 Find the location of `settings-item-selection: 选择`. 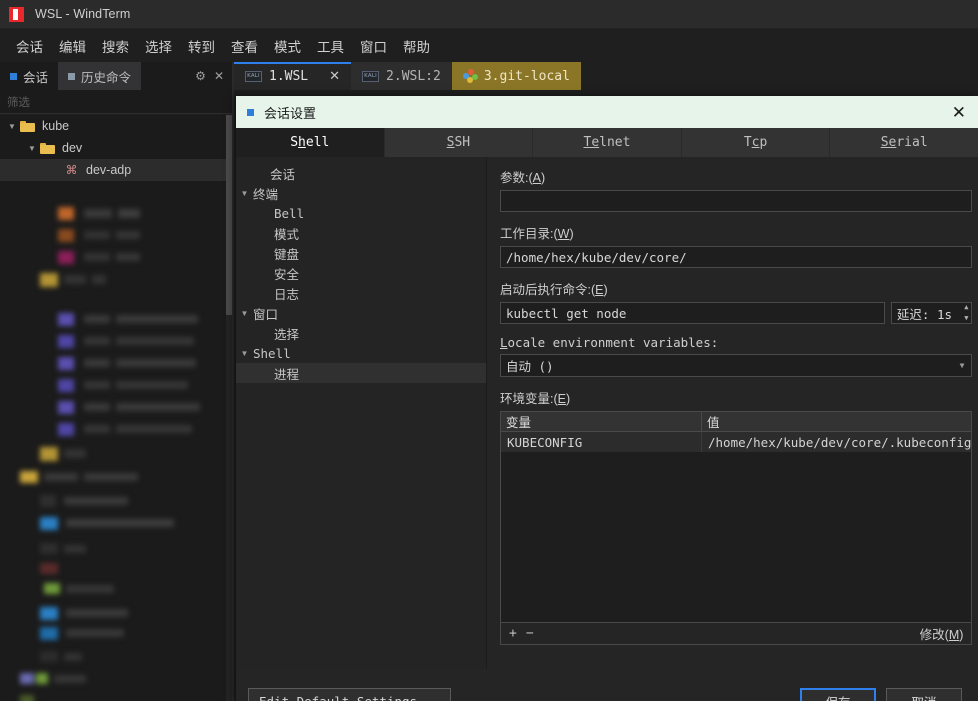

settings-item-selection: 选择 is located at coordinates (361, 333).